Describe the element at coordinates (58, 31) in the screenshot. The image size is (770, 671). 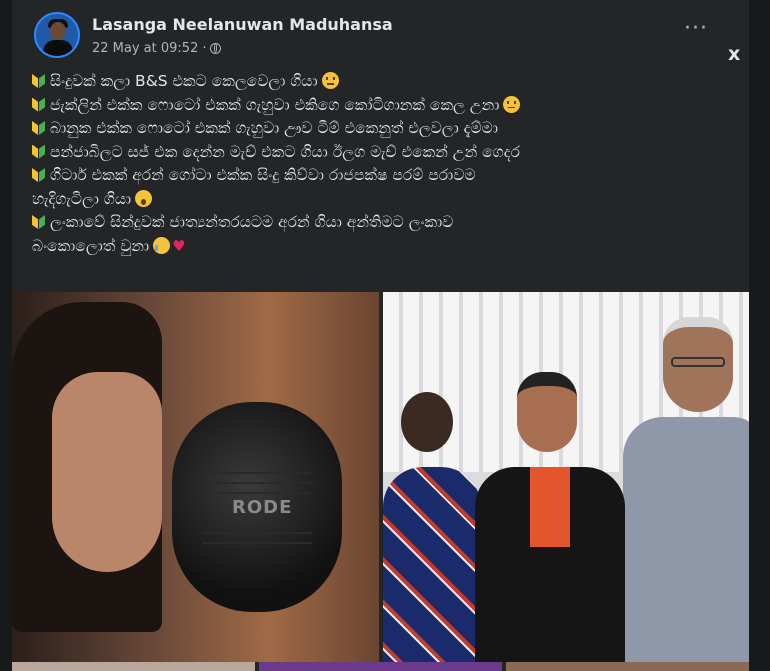
I see `avatar-face` at that location.